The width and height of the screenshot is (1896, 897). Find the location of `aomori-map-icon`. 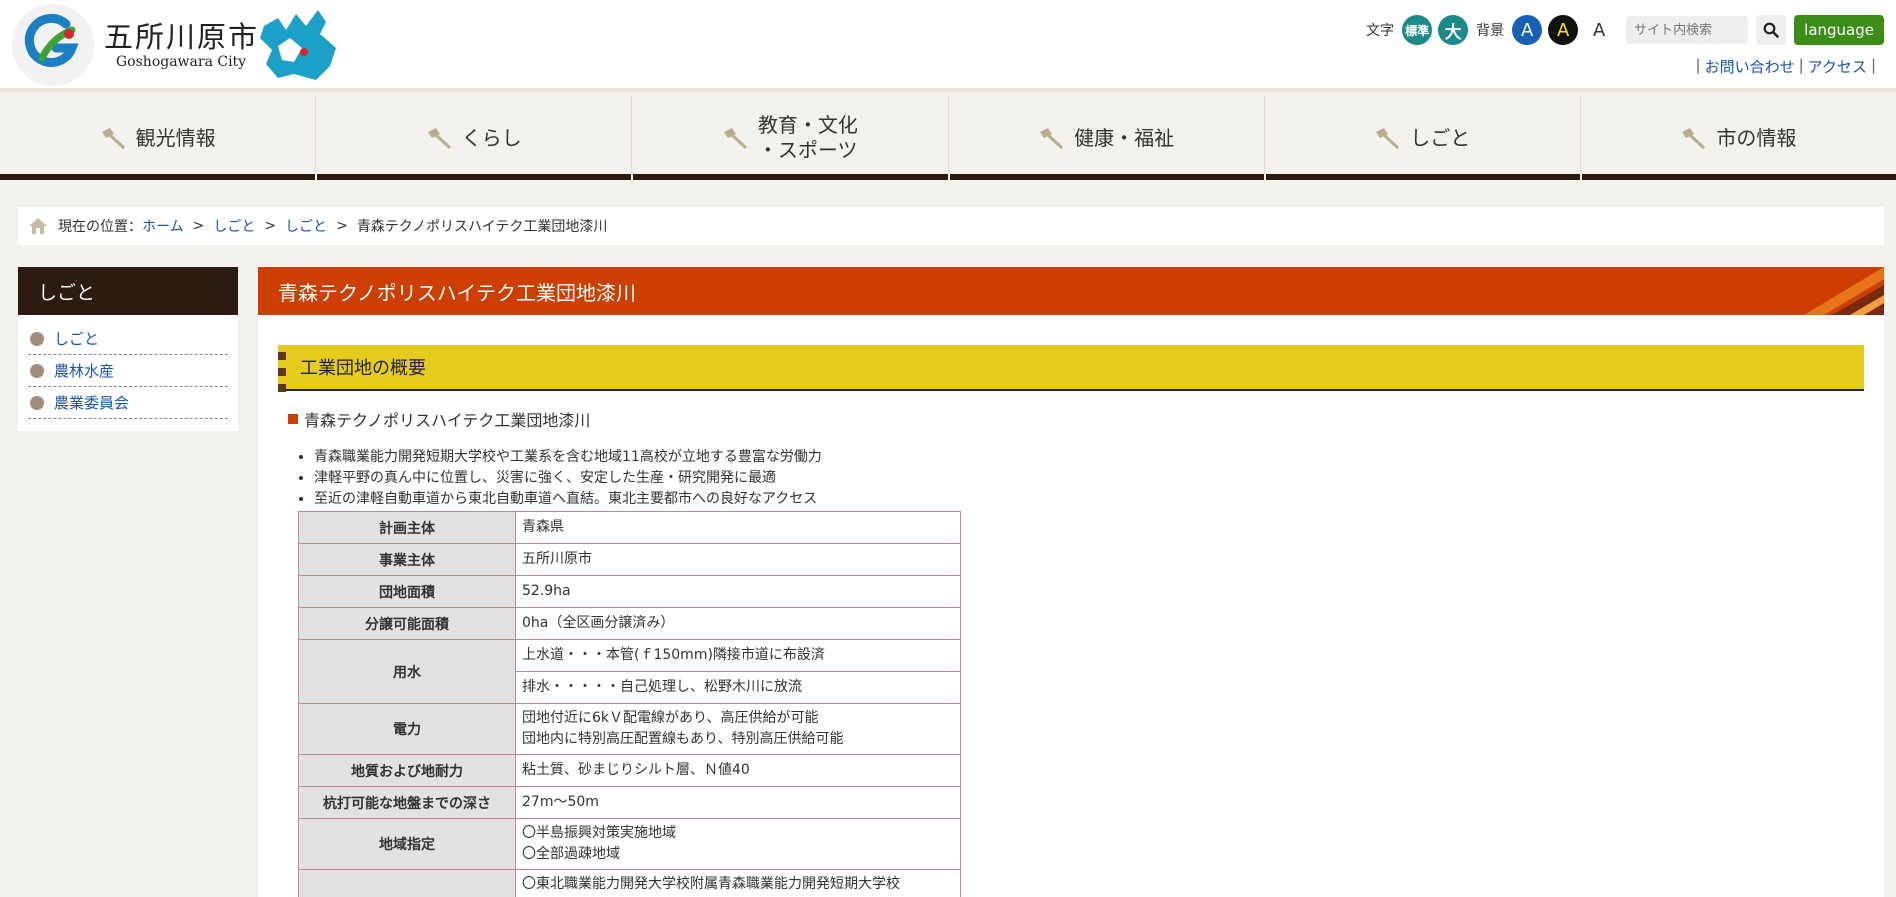

aomori-map-icon is located at coordinates (298, 45).